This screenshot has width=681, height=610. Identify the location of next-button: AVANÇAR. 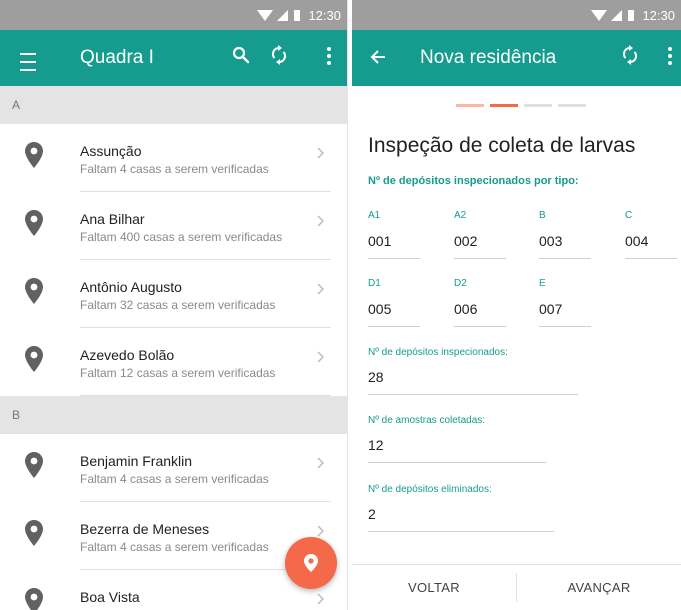
(599, 587).